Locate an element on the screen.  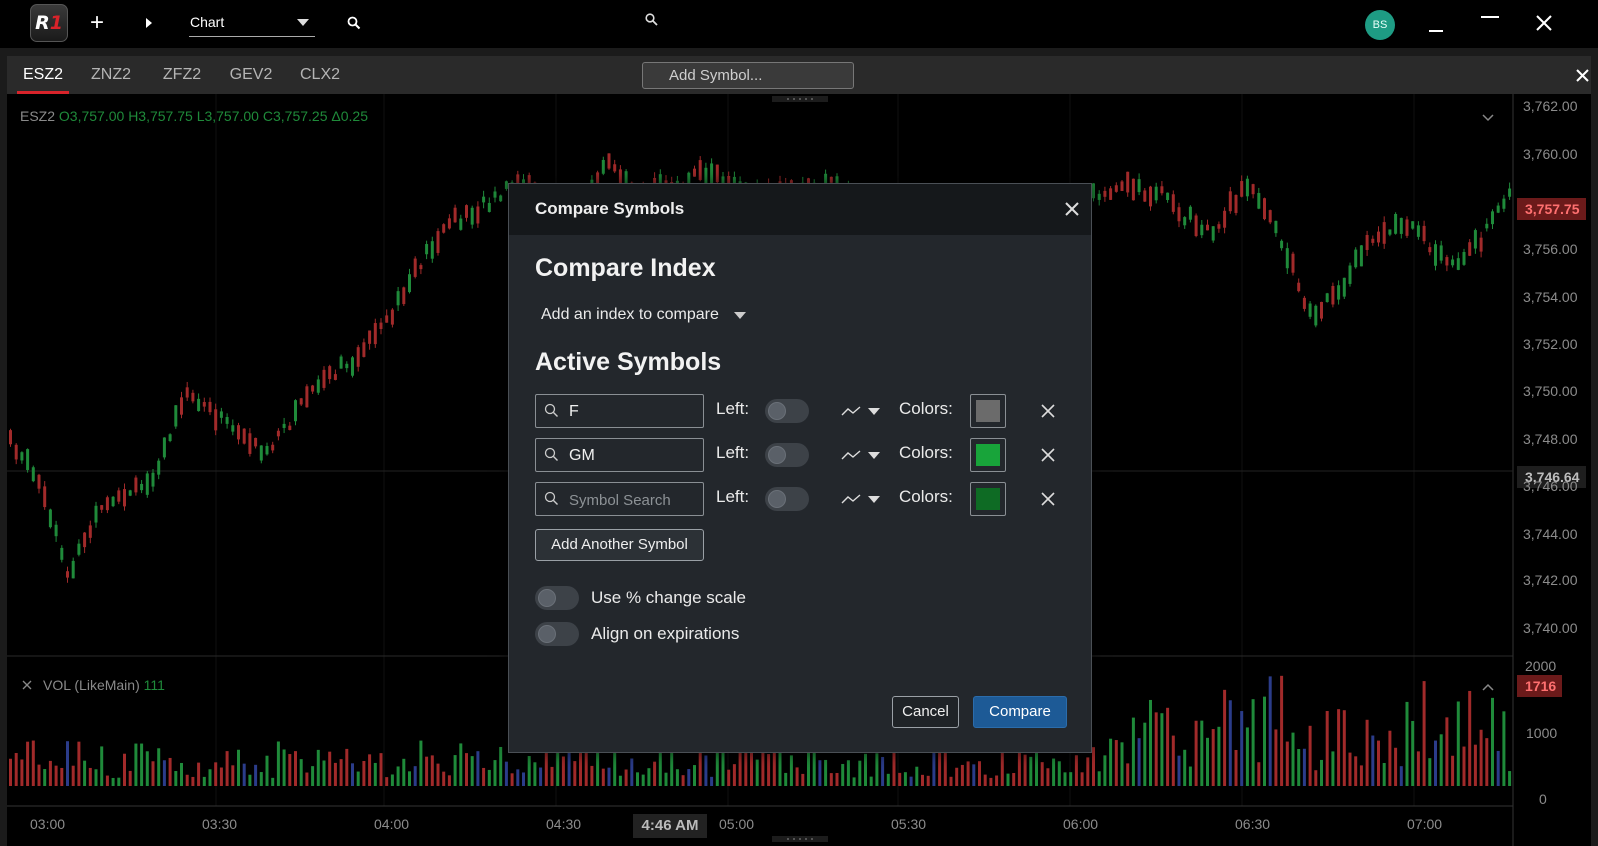
tab-znz2: ZNZ2 is located at coordinates (111, 75).